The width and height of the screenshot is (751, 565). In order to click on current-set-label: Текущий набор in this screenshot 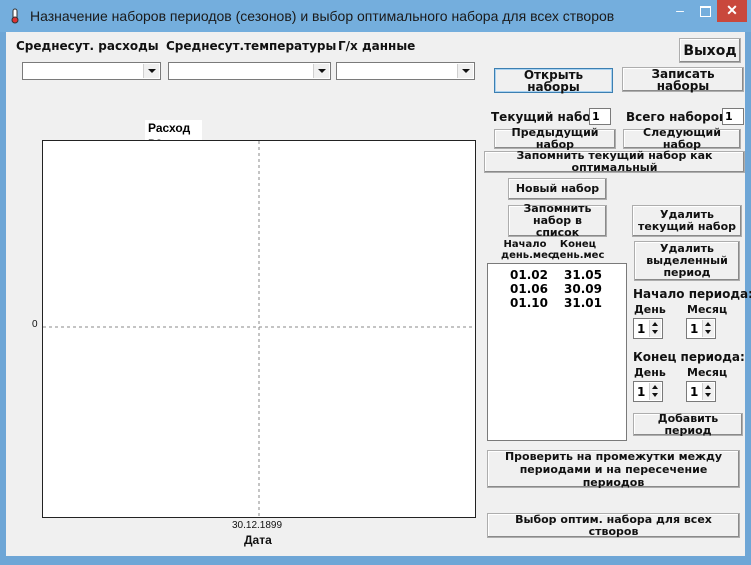, I will do `click(545, 117)`.